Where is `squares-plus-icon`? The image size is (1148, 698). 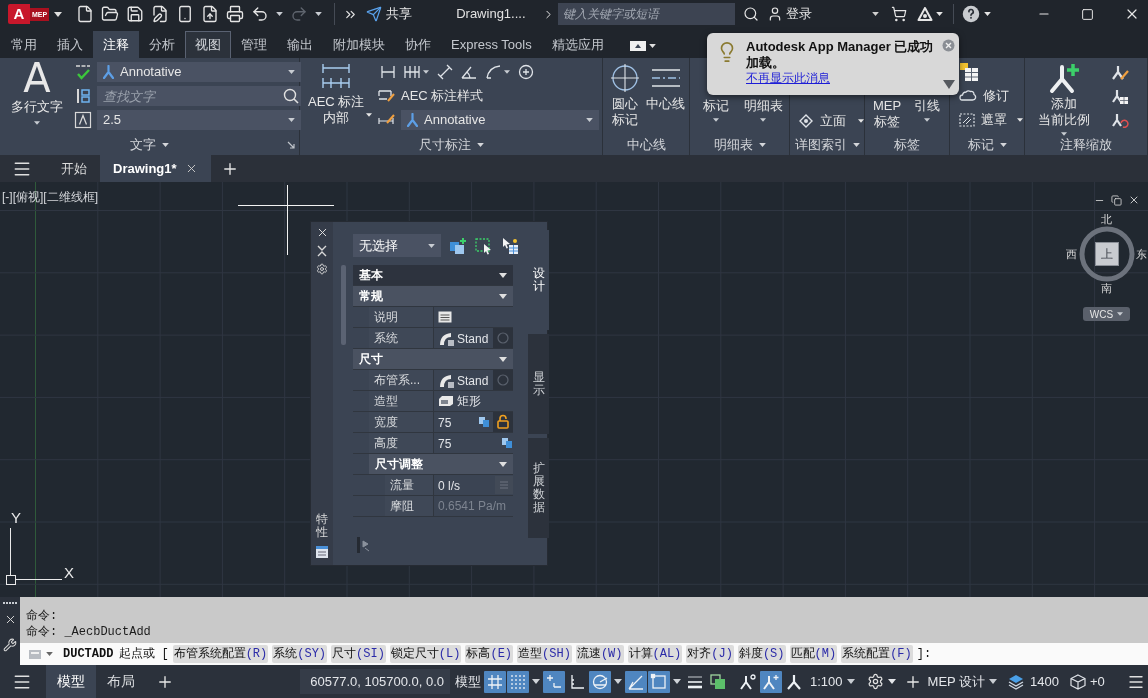 squares-plus-icon is located at coordinates (458, 245).